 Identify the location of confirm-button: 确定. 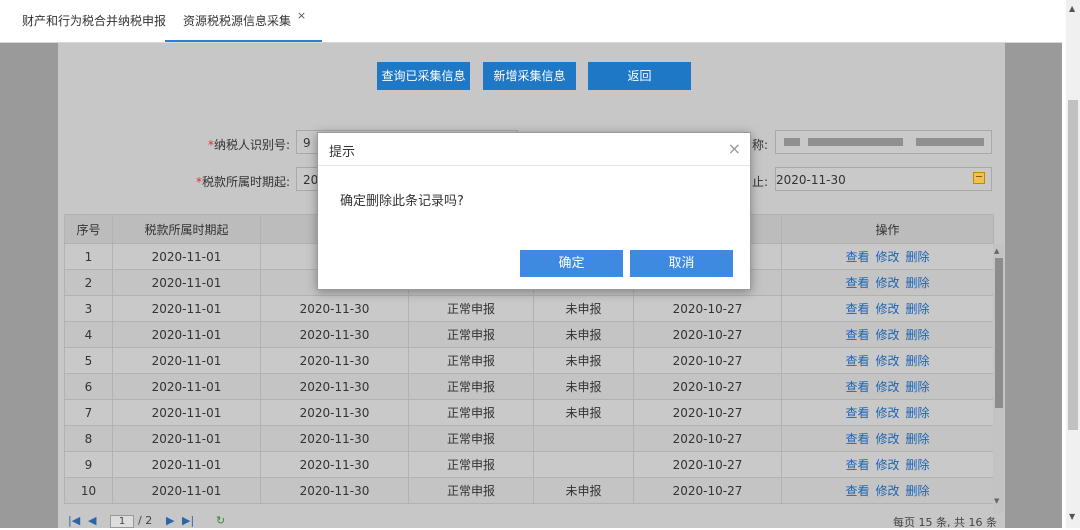
(571, 263).